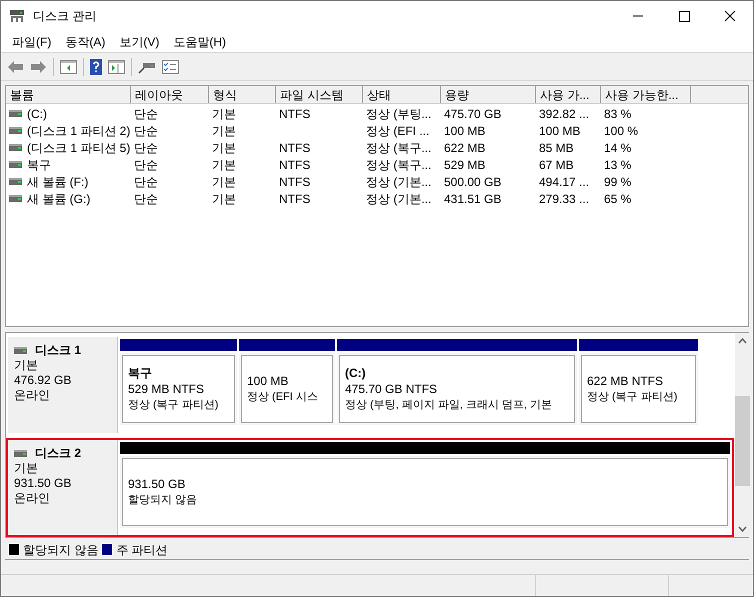 This screenshot has width=754, height=597. Describe the element at coordinates (39, 165) in the screenshot. I see `table-cell-text: 복구` at that location.